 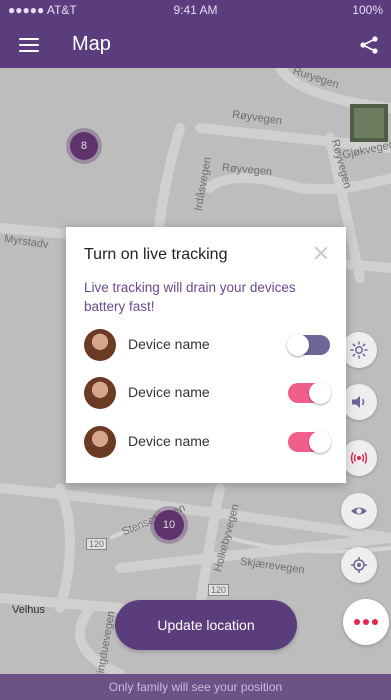 I want to click on close-icon, so click(x=321, y=253).